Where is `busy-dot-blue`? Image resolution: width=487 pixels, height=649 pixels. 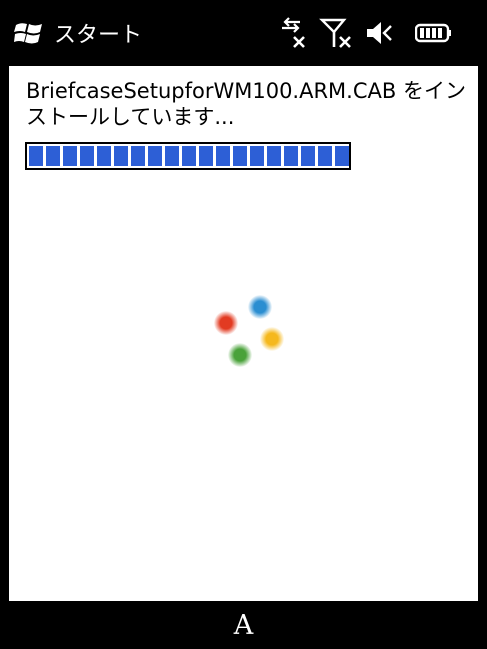
busy-dot-blue is located at coordinates (260, 307).